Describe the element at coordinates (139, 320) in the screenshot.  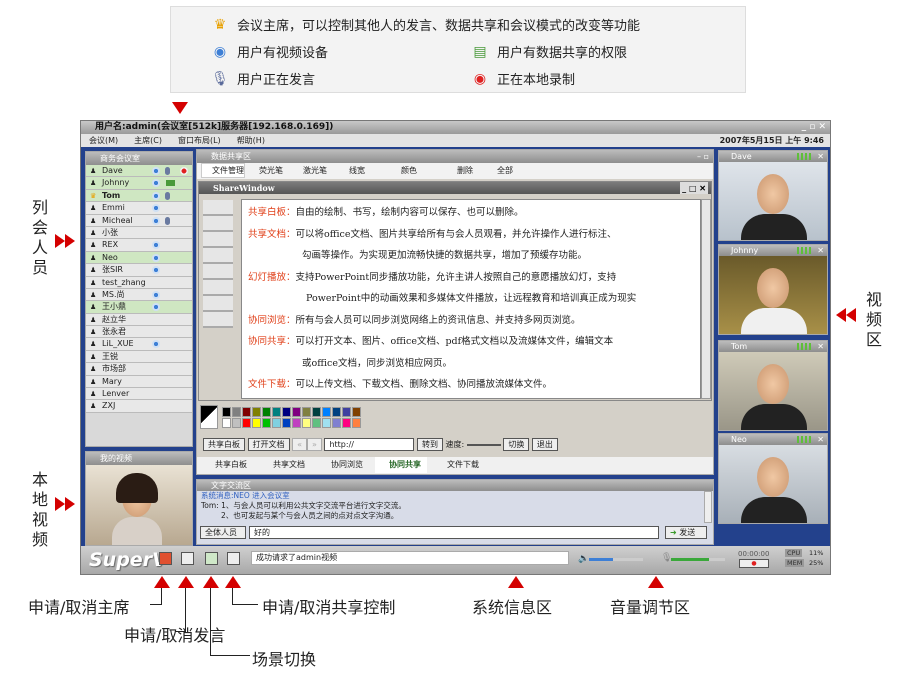
I see `participant-row: ♟ 赵立华` at that location.